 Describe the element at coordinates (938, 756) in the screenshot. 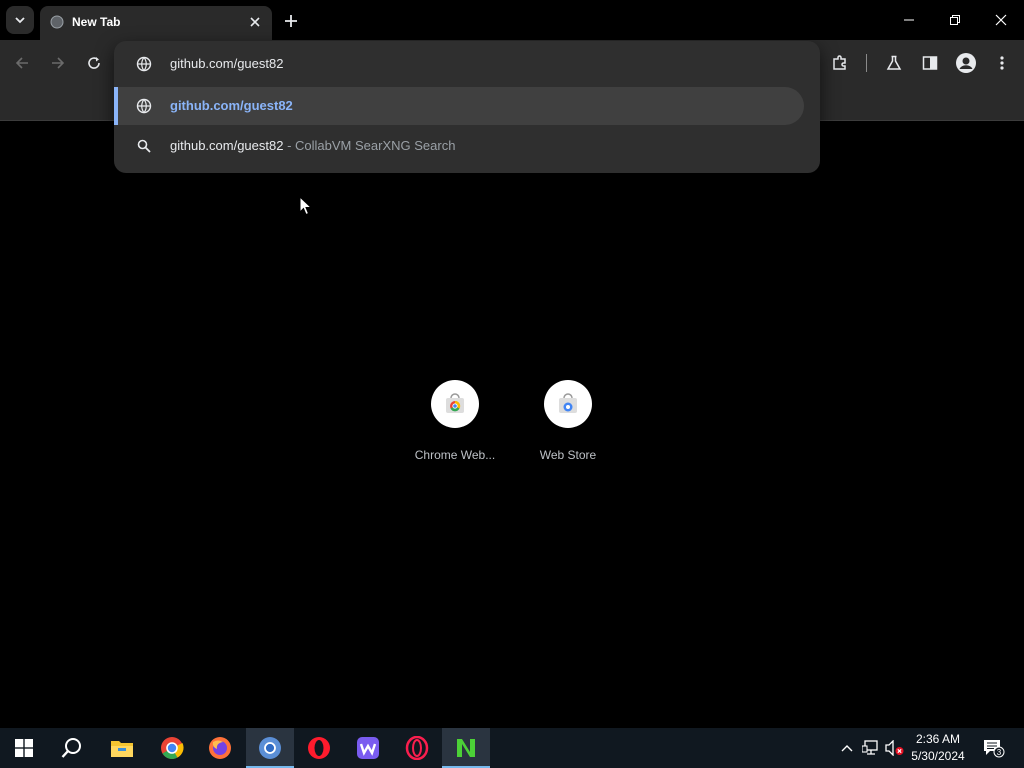

I see `clock-date: 5/30/2024` at that location.